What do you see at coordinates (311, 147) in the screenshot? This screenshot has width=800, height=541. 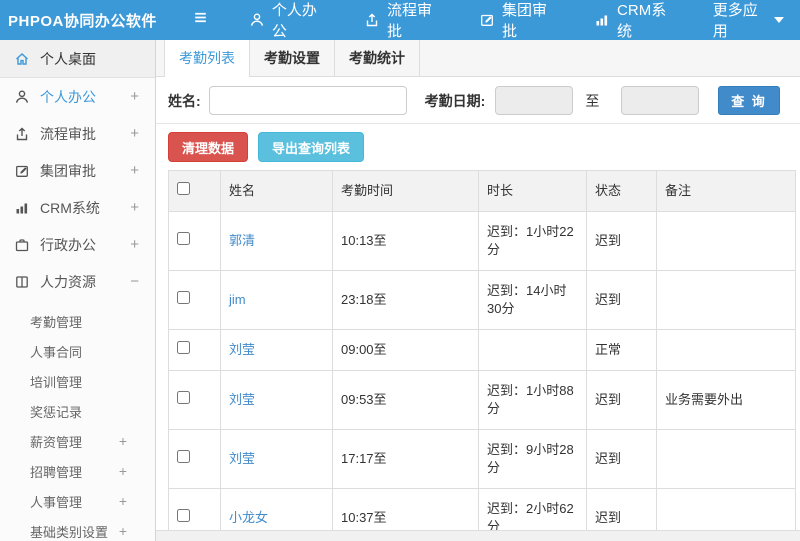 I see `export-query-list-button: 导出查询列表` at bounding box center [311, 147].